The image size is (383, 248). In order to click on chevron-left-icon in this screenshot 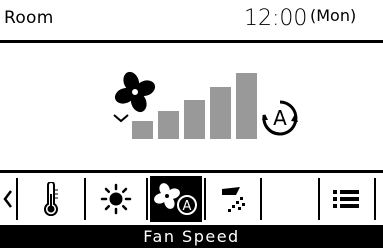, I will do `click(7, 199)`.